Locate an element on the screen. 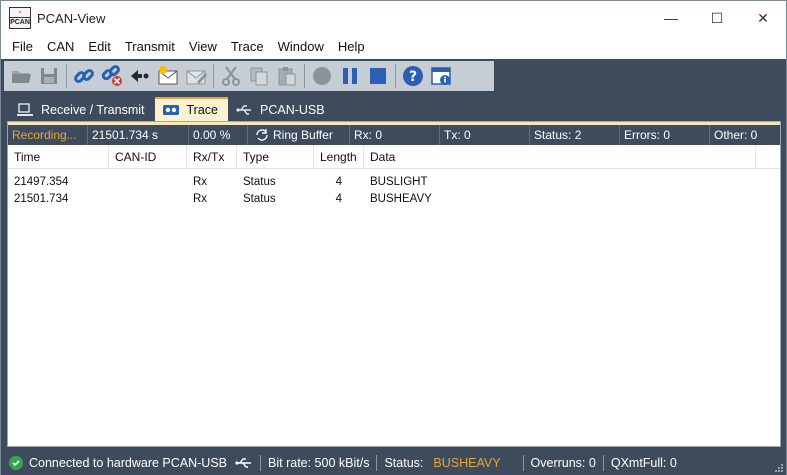  other-count: Other: 0 is located at coordinates (736, 135).